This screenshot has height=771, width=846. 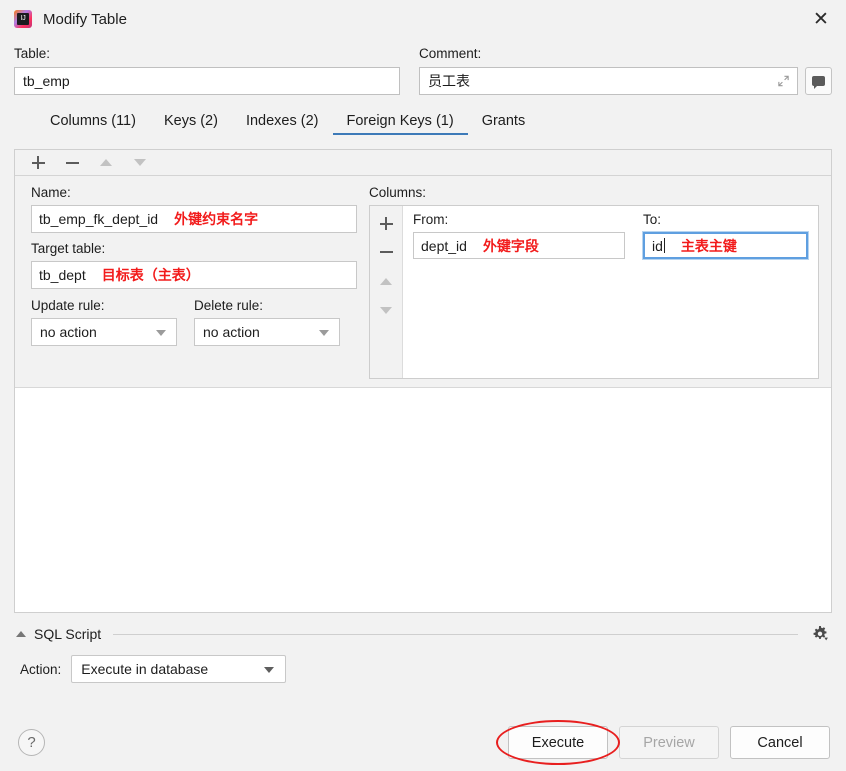 I want to click on from-label: From:, so click(x=431, y=219).